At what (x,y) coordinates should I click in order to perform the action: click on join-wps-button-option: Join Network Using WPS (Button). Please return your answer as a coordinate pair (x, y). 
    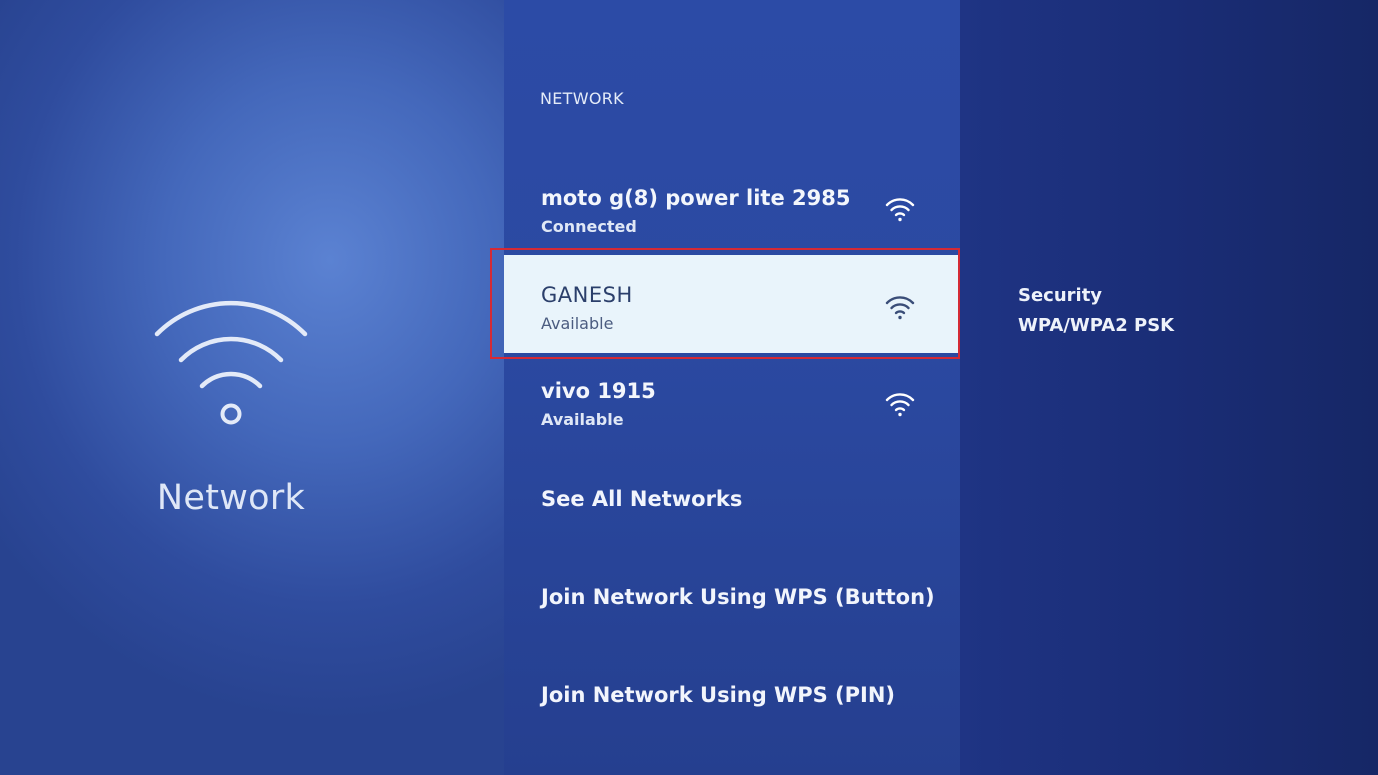
    Looking at the image, I should click on (738, 597).